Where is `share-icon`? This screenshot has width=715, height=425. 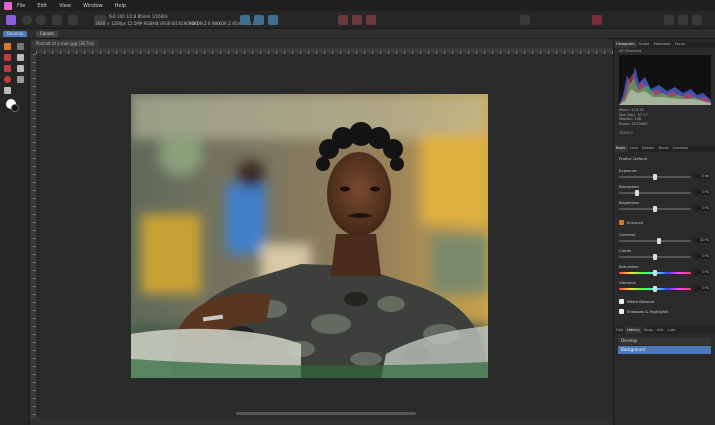
share-icon is located at coordinates (73, 20).